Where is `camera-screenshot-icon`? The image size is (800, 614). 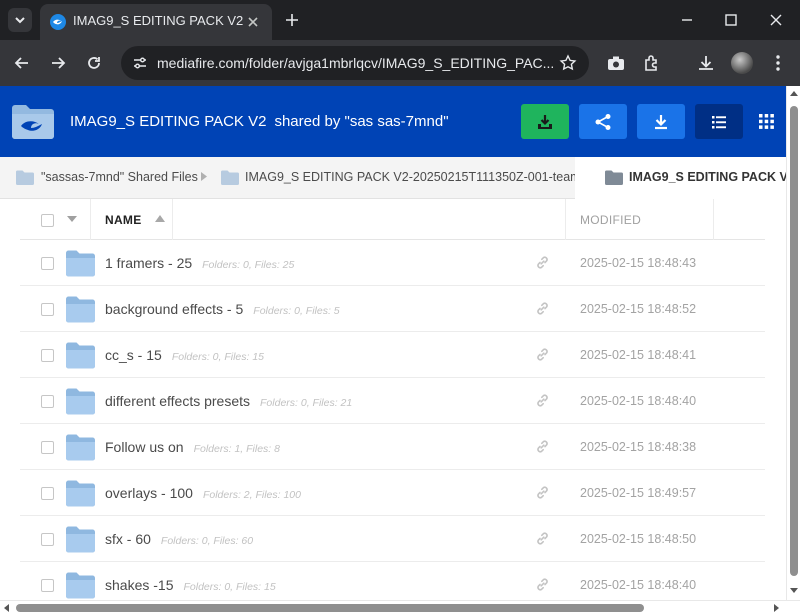
camera-screenshot-icon is located at coordinates (616, 63).